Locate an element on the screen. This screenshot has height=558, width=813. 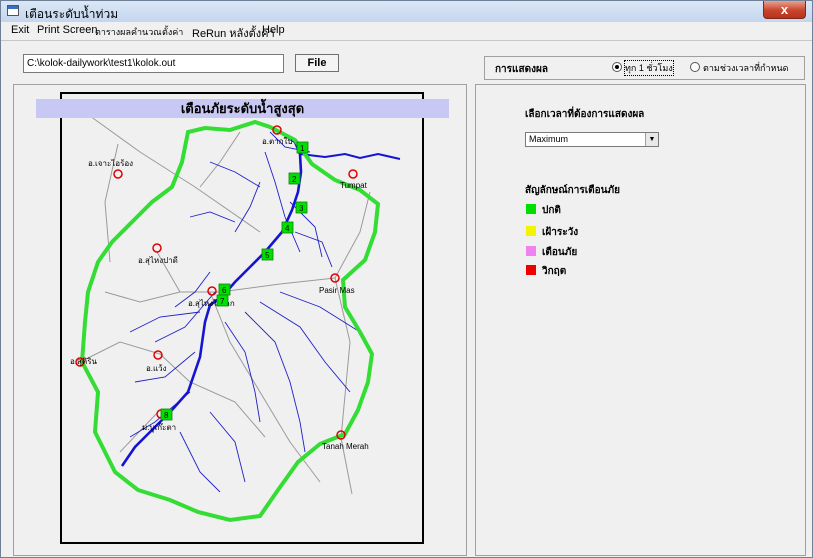
menu-separator is located at coordinates (406, 40).